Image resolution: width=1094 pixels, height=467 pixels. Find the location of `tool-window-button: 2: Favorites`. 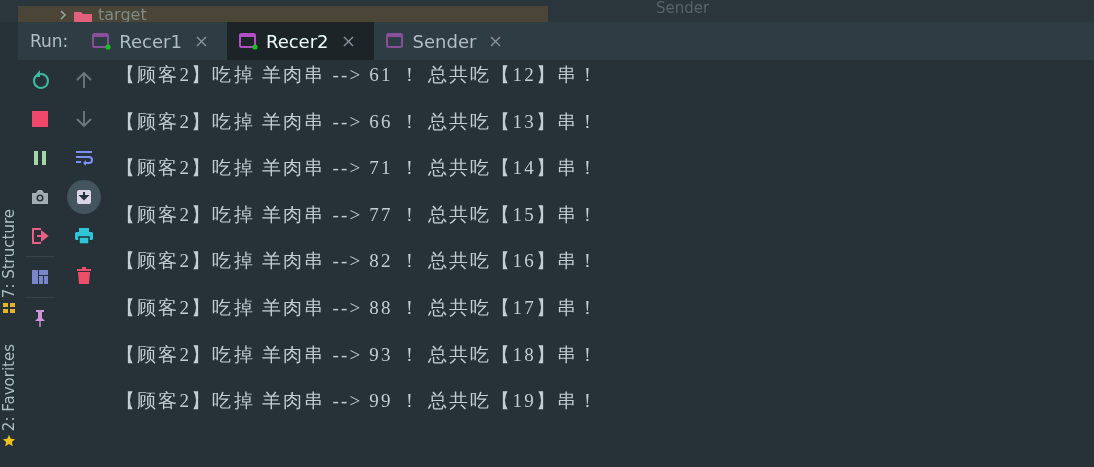

tool-window-button: 2: Favorites is located at coordinates (9, 395).